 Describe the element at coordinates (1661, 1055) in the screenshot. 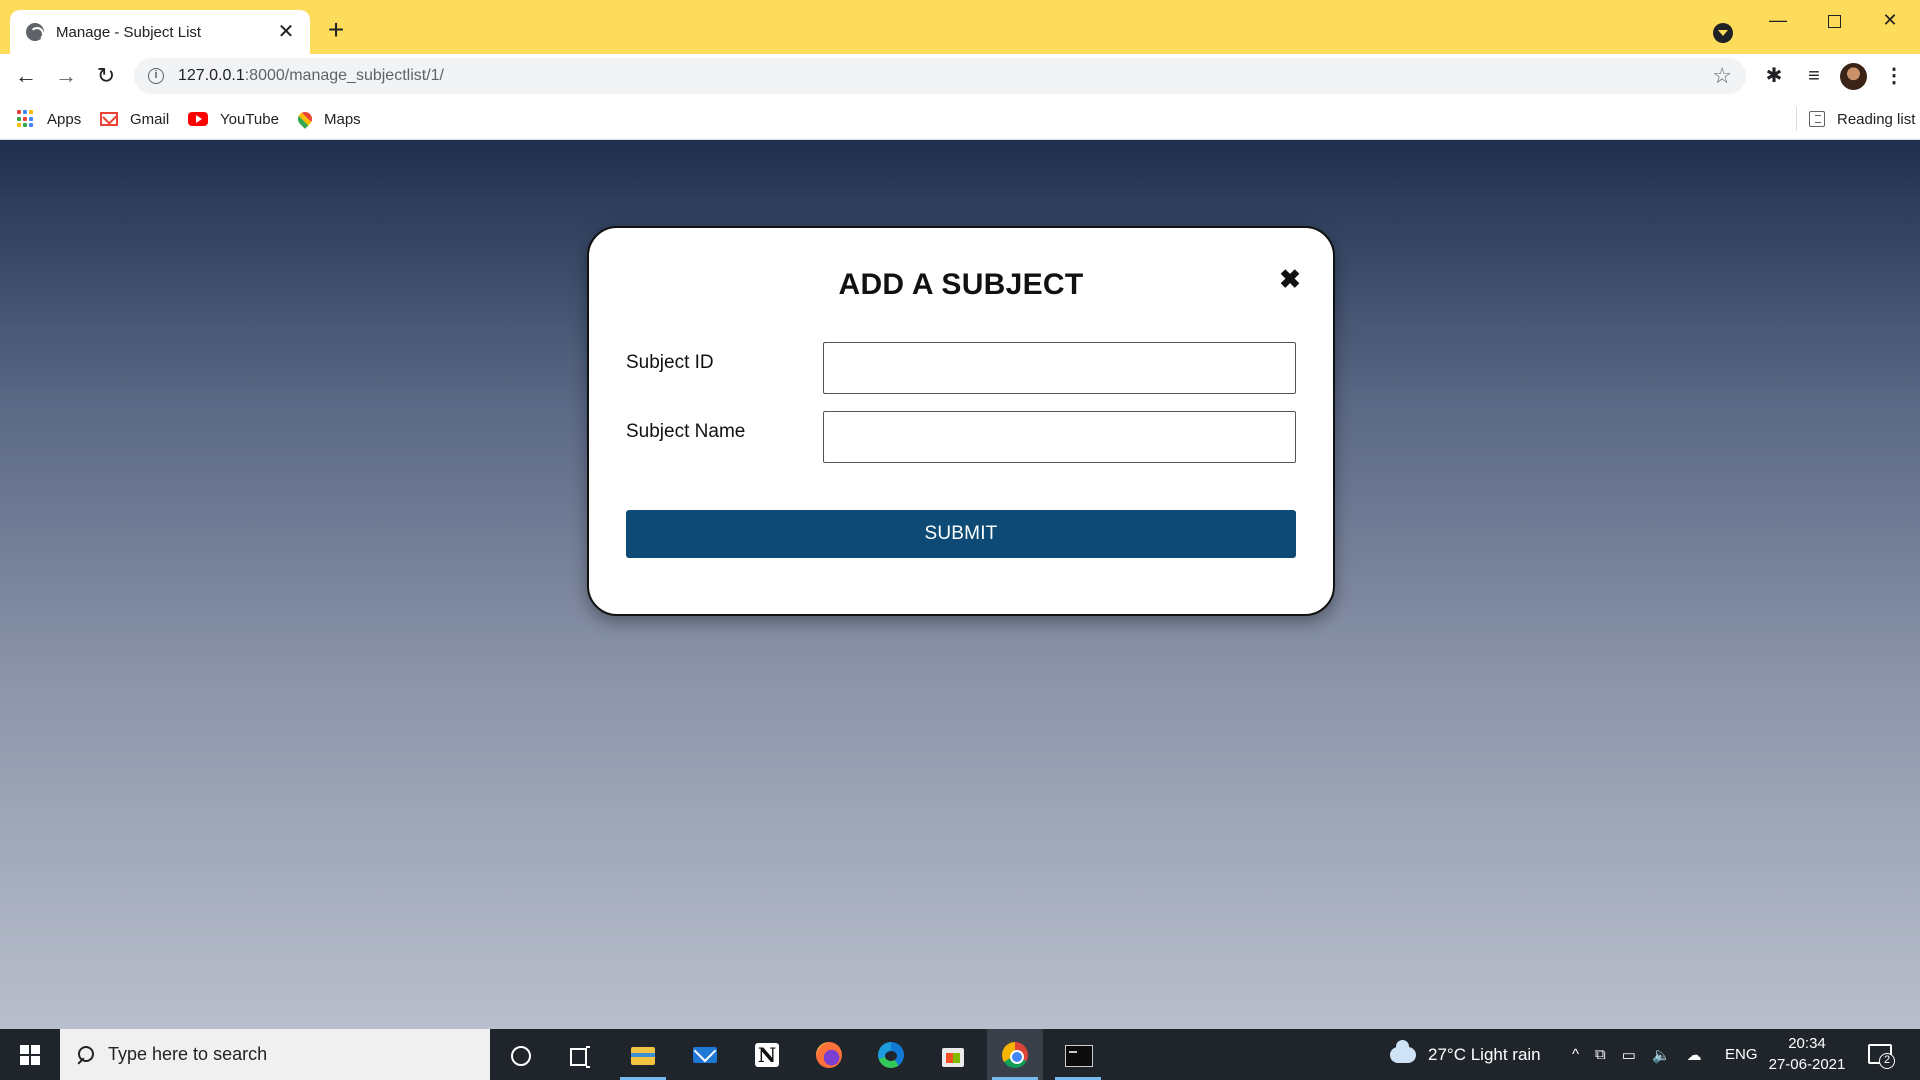

I see `volume-icon: 🔈` at that location.